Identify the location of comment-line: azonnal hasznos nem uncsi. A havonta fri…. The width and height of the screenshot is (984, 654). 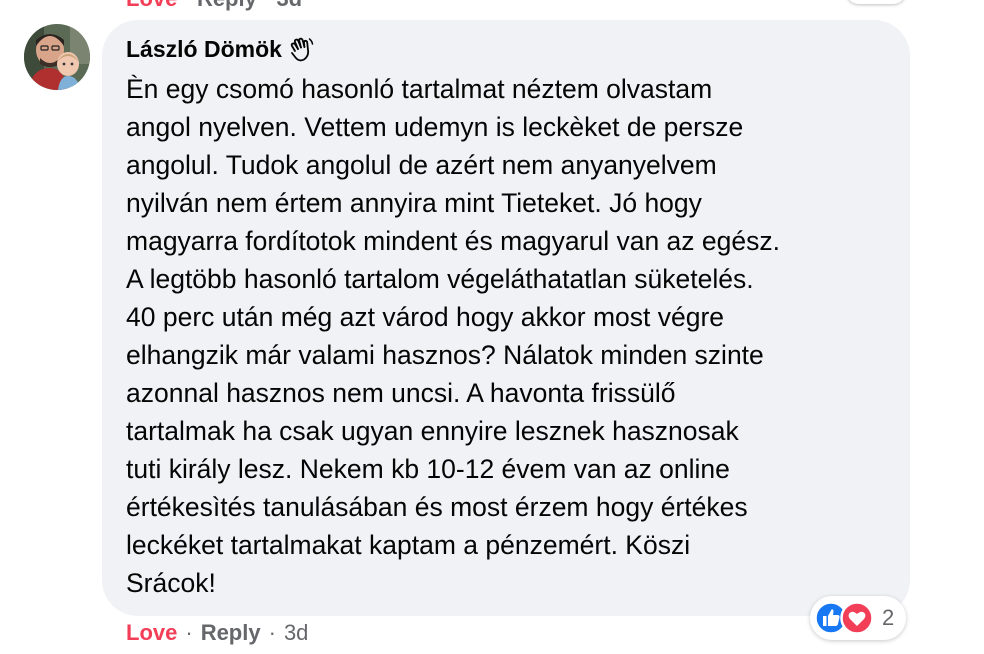
(401, 393).